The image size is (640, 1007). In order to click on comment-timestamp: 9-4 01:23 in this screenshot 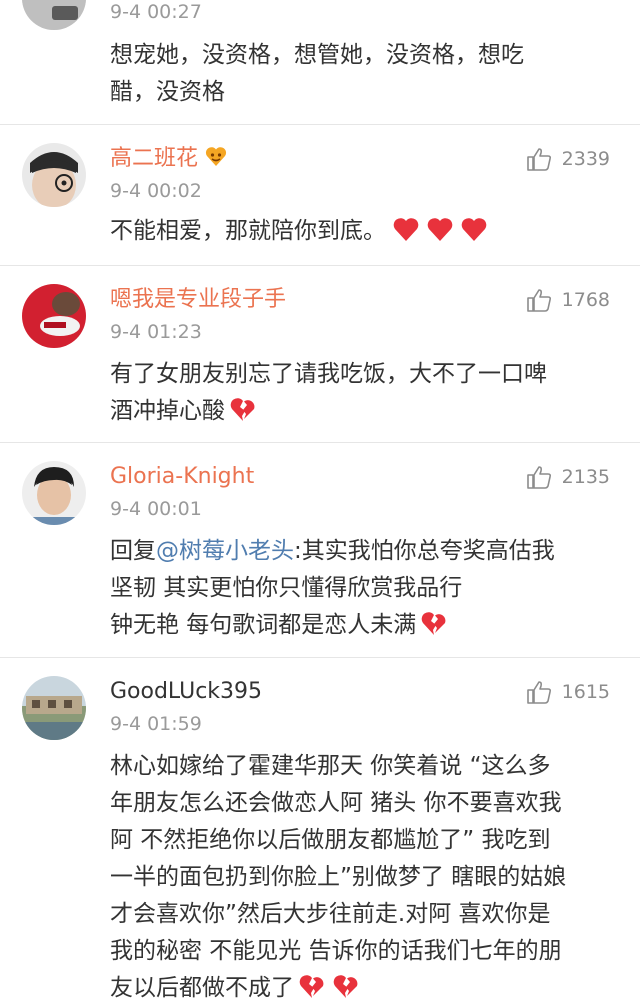, I will do `click(156, 332)`.